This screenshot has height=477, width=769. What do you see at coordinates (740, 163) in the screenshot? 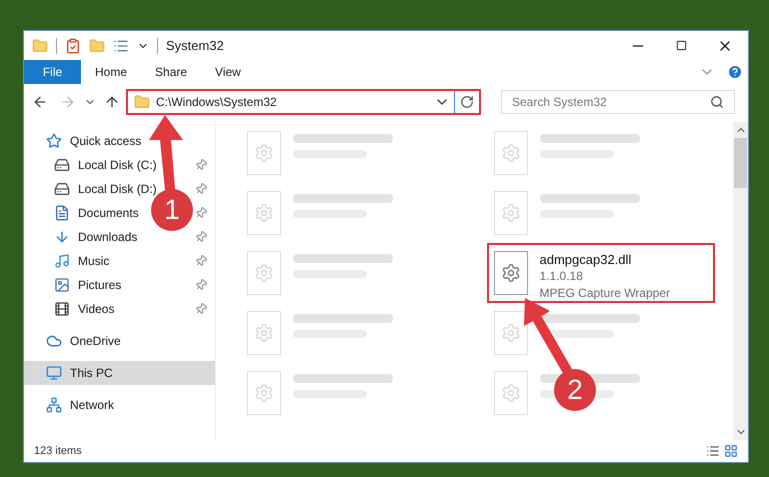
I see `scroll-thumb` at bounding box center [740, 163].